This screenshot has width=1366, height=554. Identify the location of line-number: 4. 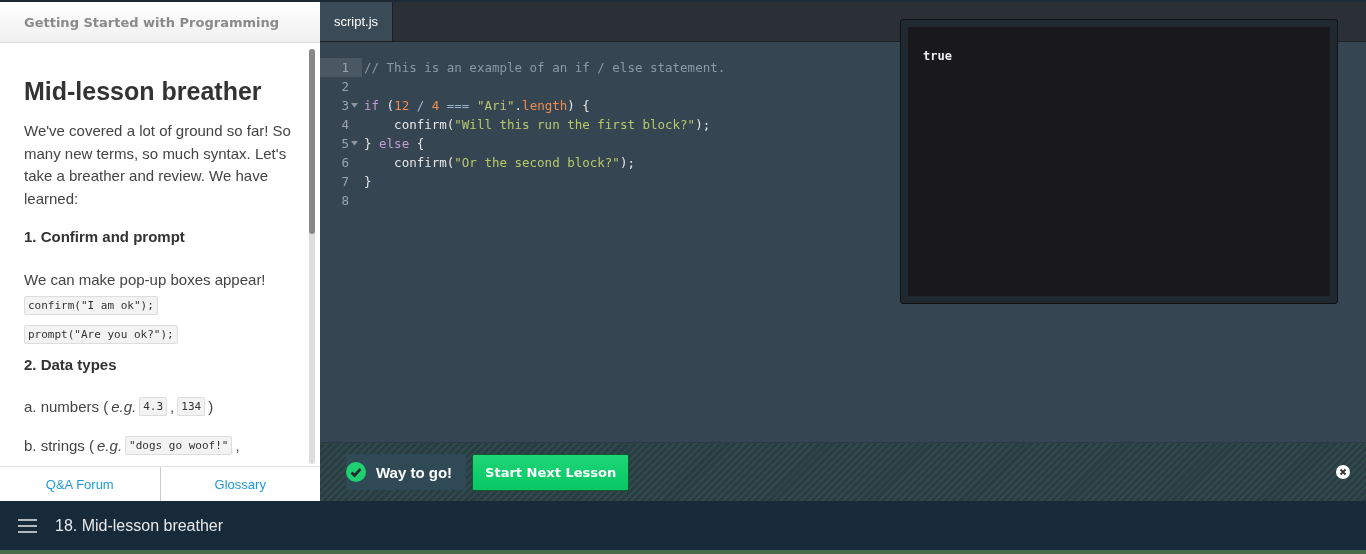
(345, 124).